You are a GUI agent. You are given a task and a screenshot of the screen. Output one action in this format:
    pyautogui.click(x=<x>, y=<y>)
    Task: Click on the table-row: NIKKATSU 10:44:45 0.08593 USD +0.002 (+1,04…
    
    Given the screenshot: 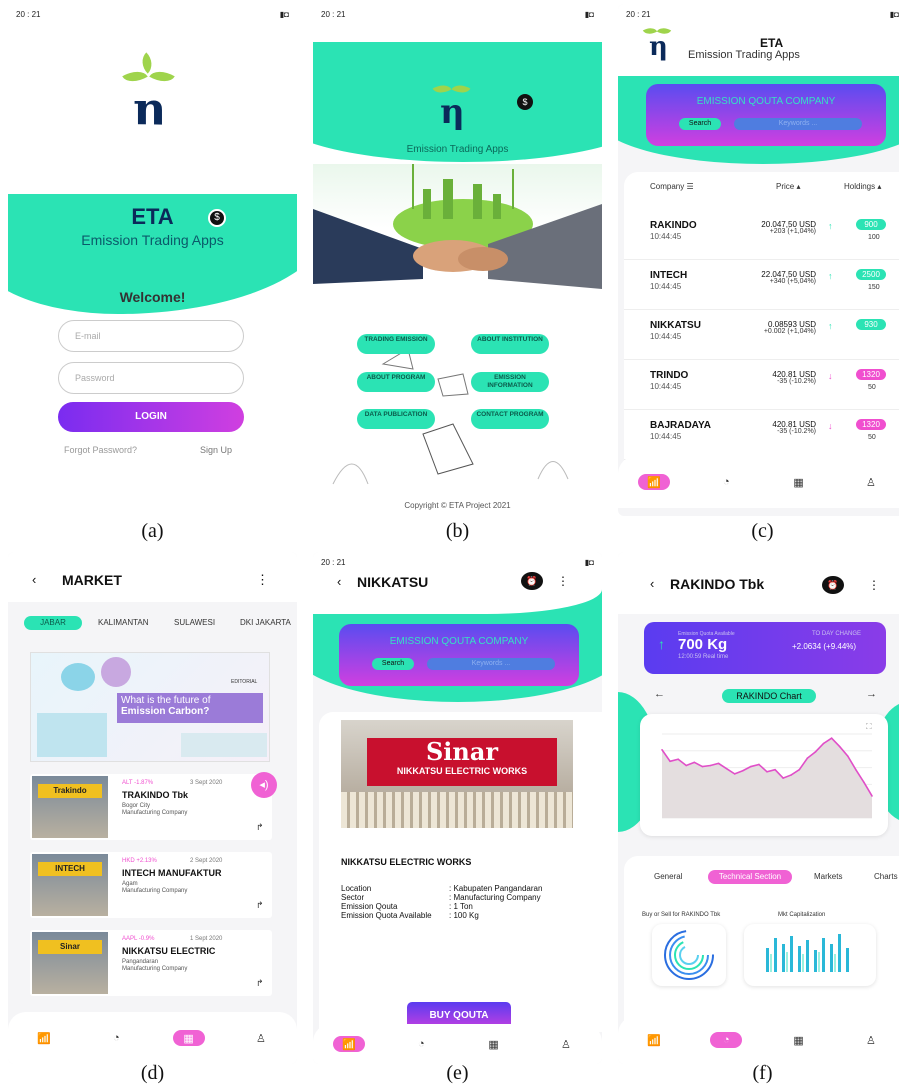 What is the action you would take?
    pyautogui.click(x=761, y=338)
    